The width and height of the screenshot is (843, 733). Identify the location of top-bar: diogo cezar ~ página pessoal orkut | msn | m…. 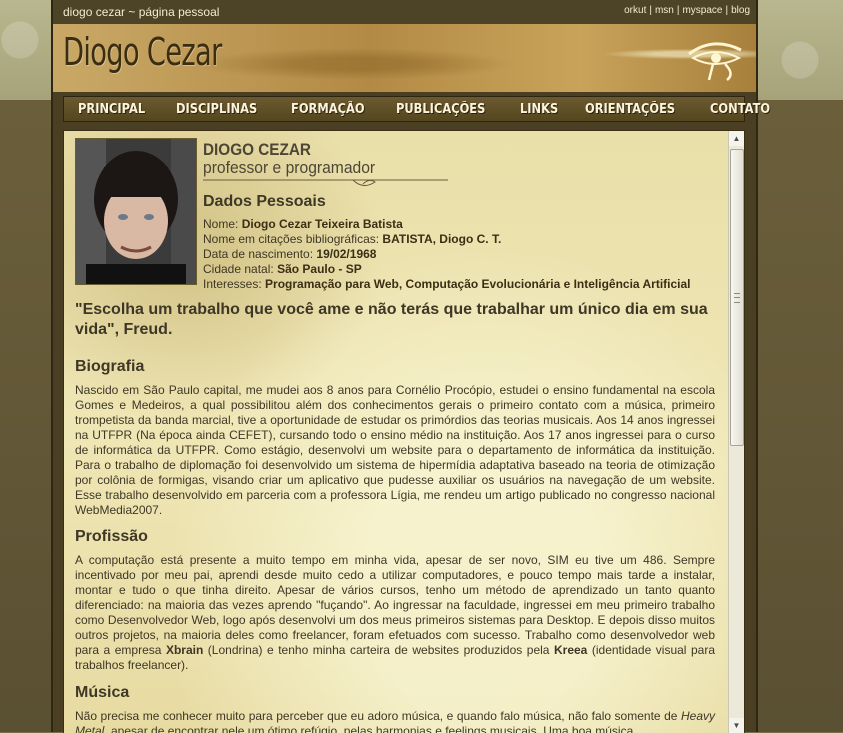
(404, 12).